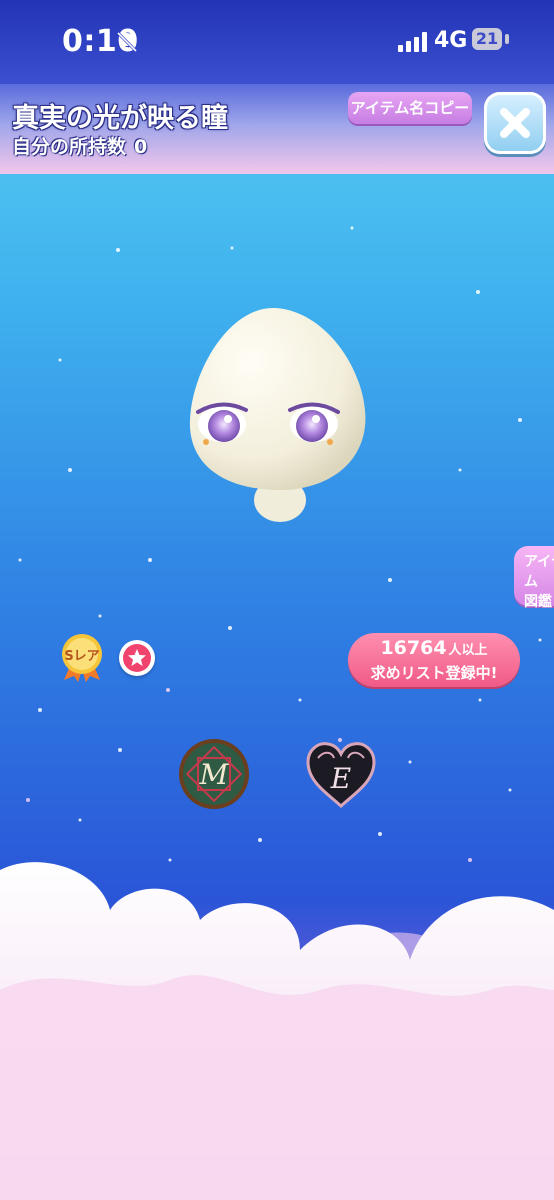  What do you see at coordinates (451, 40) in the screenshot?
I see `network-label: 4G` at bounding box center [451, 40].